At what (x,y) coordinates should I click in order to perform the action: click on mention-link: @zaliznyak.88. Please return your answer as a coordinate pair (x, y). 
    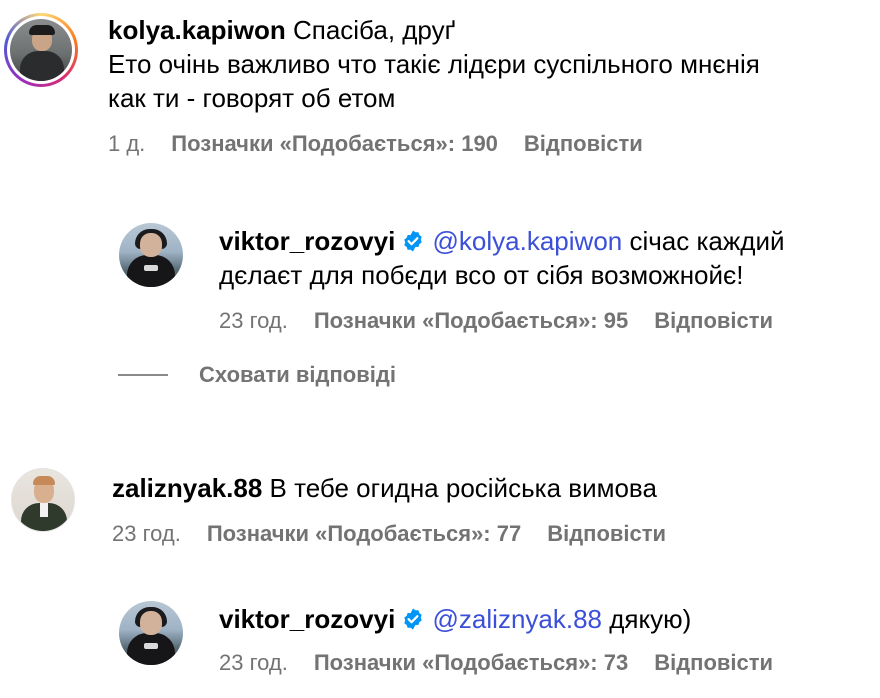
    Looking at the image, I should click on (517, 619).